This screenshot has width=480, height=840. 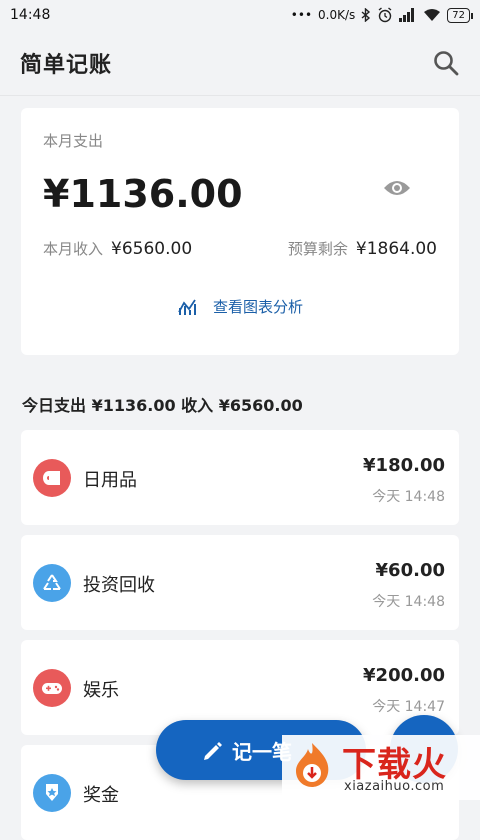 What do you see at coordinates (30, 15) in the screenshot?
I see `status-time: 14:48` at bounding box center [30, 15].